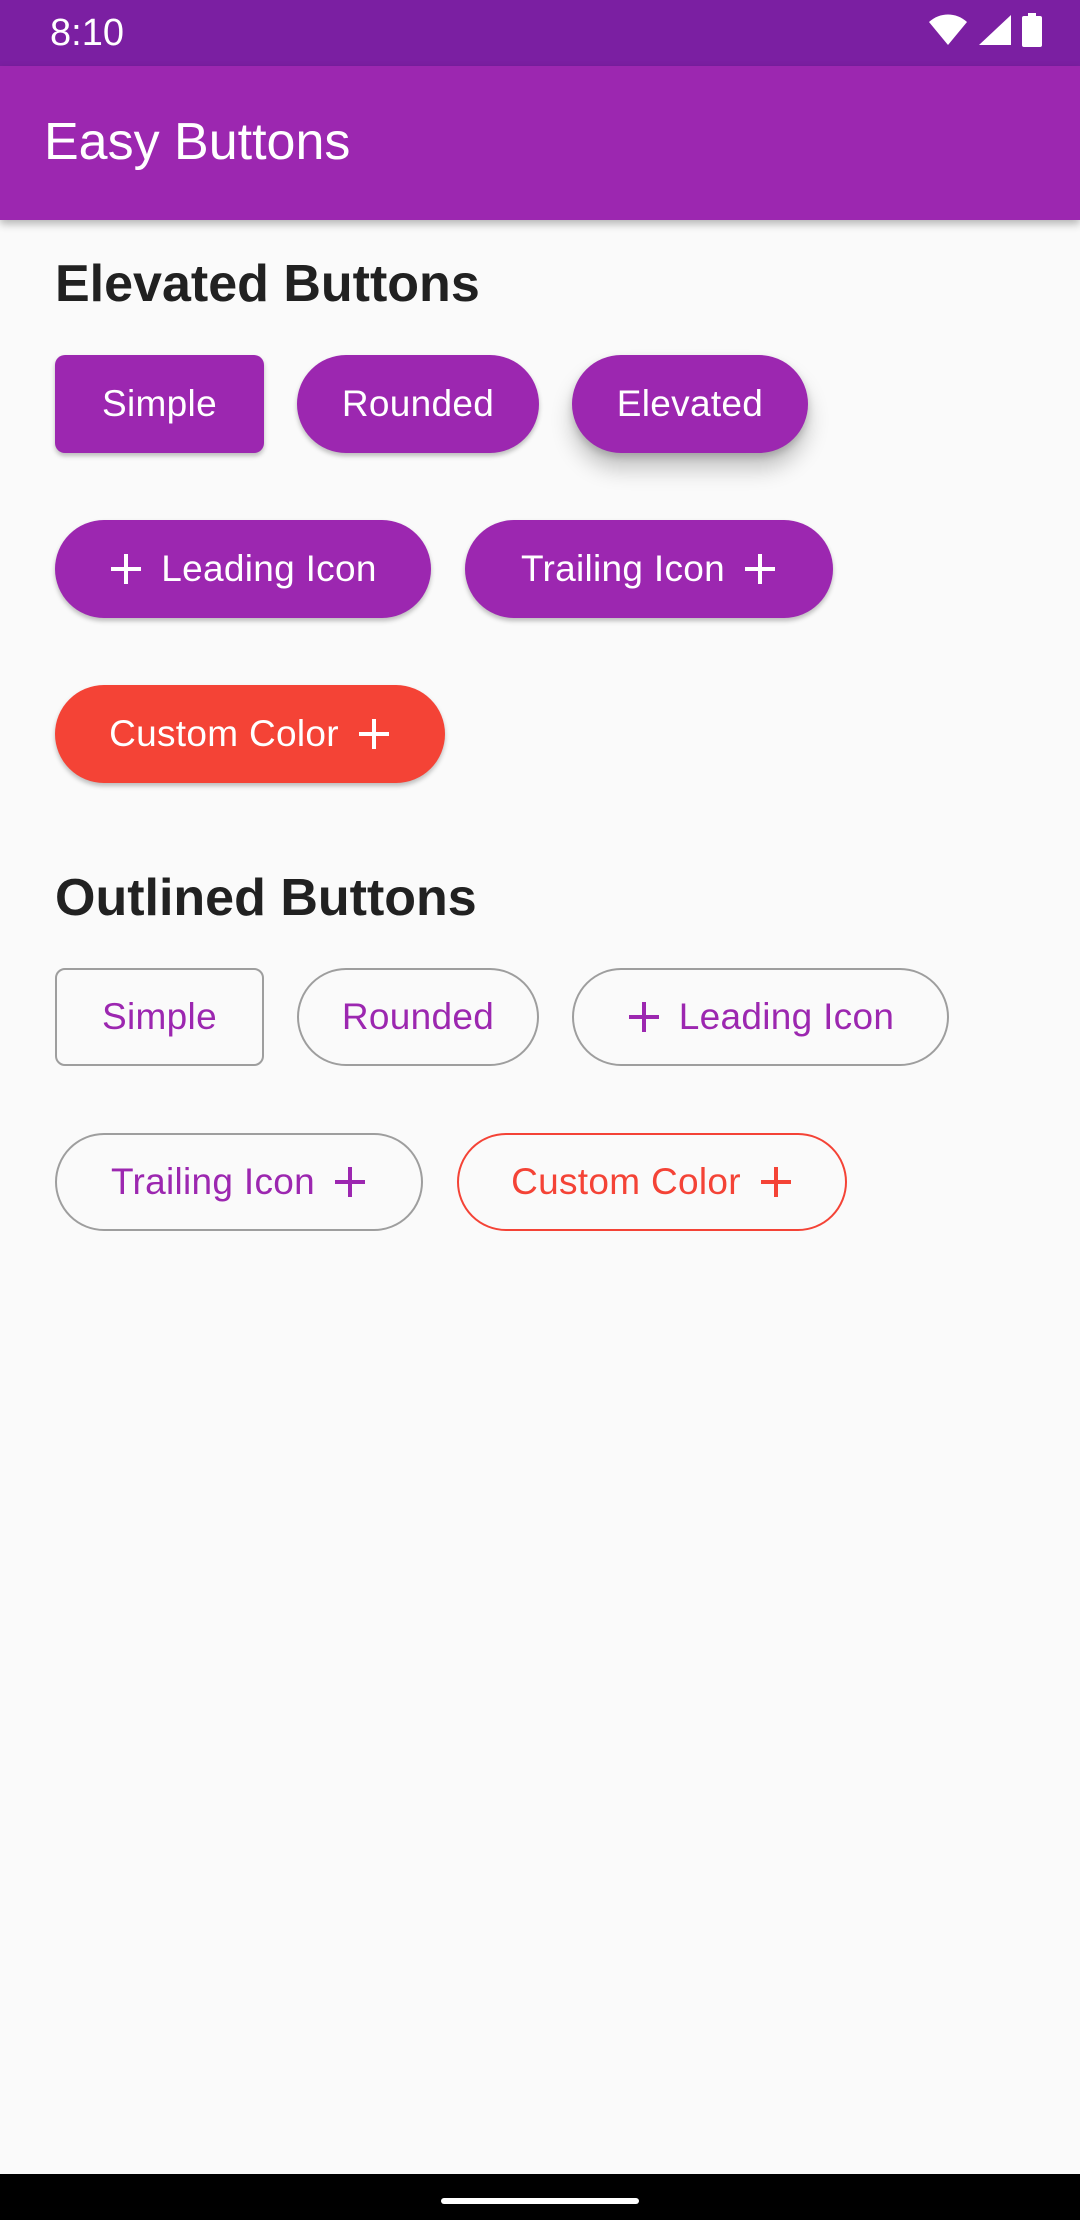  I want to click on elevated-rounded-button: Rounded, so click(418, 404).